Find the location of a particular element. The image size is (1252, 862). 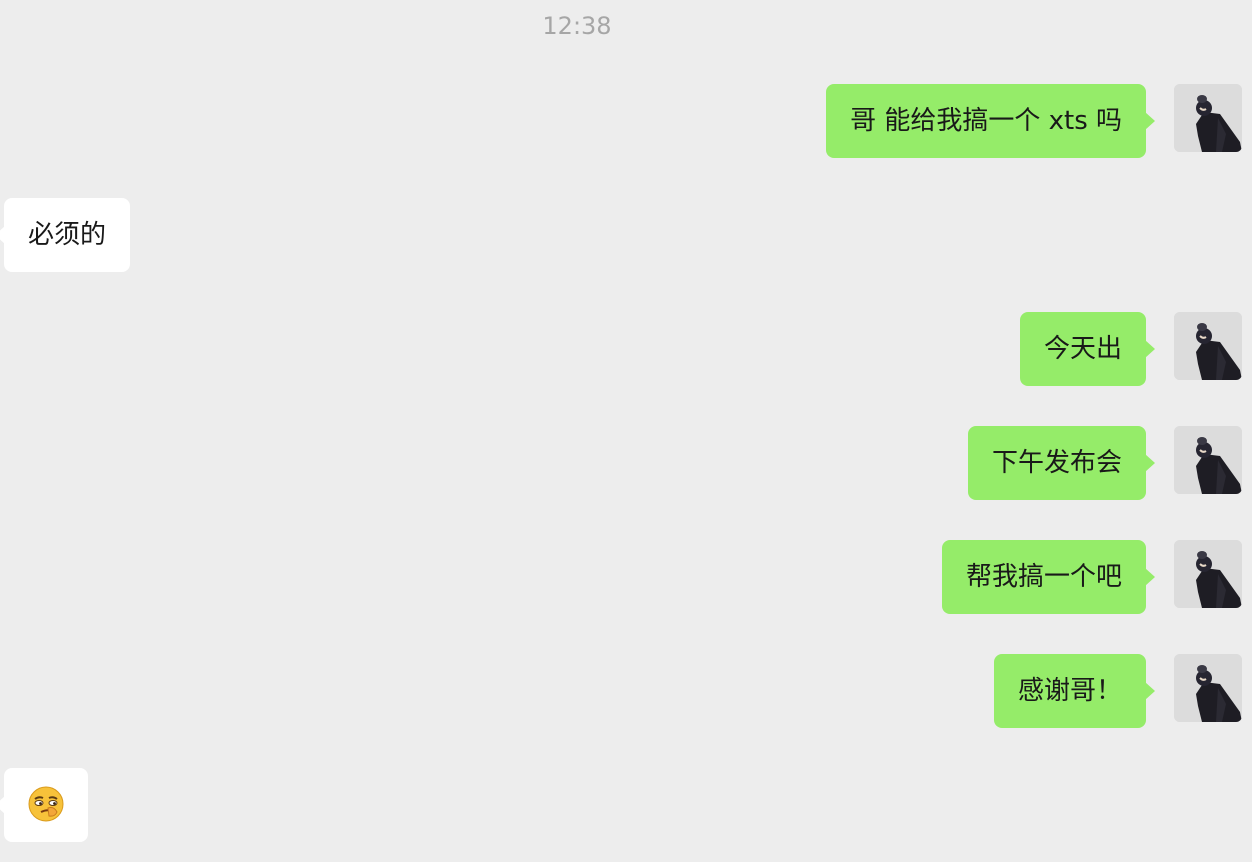

outgoing-message-bubble: 感谢哥！ is located at coordinates (1074, 691).